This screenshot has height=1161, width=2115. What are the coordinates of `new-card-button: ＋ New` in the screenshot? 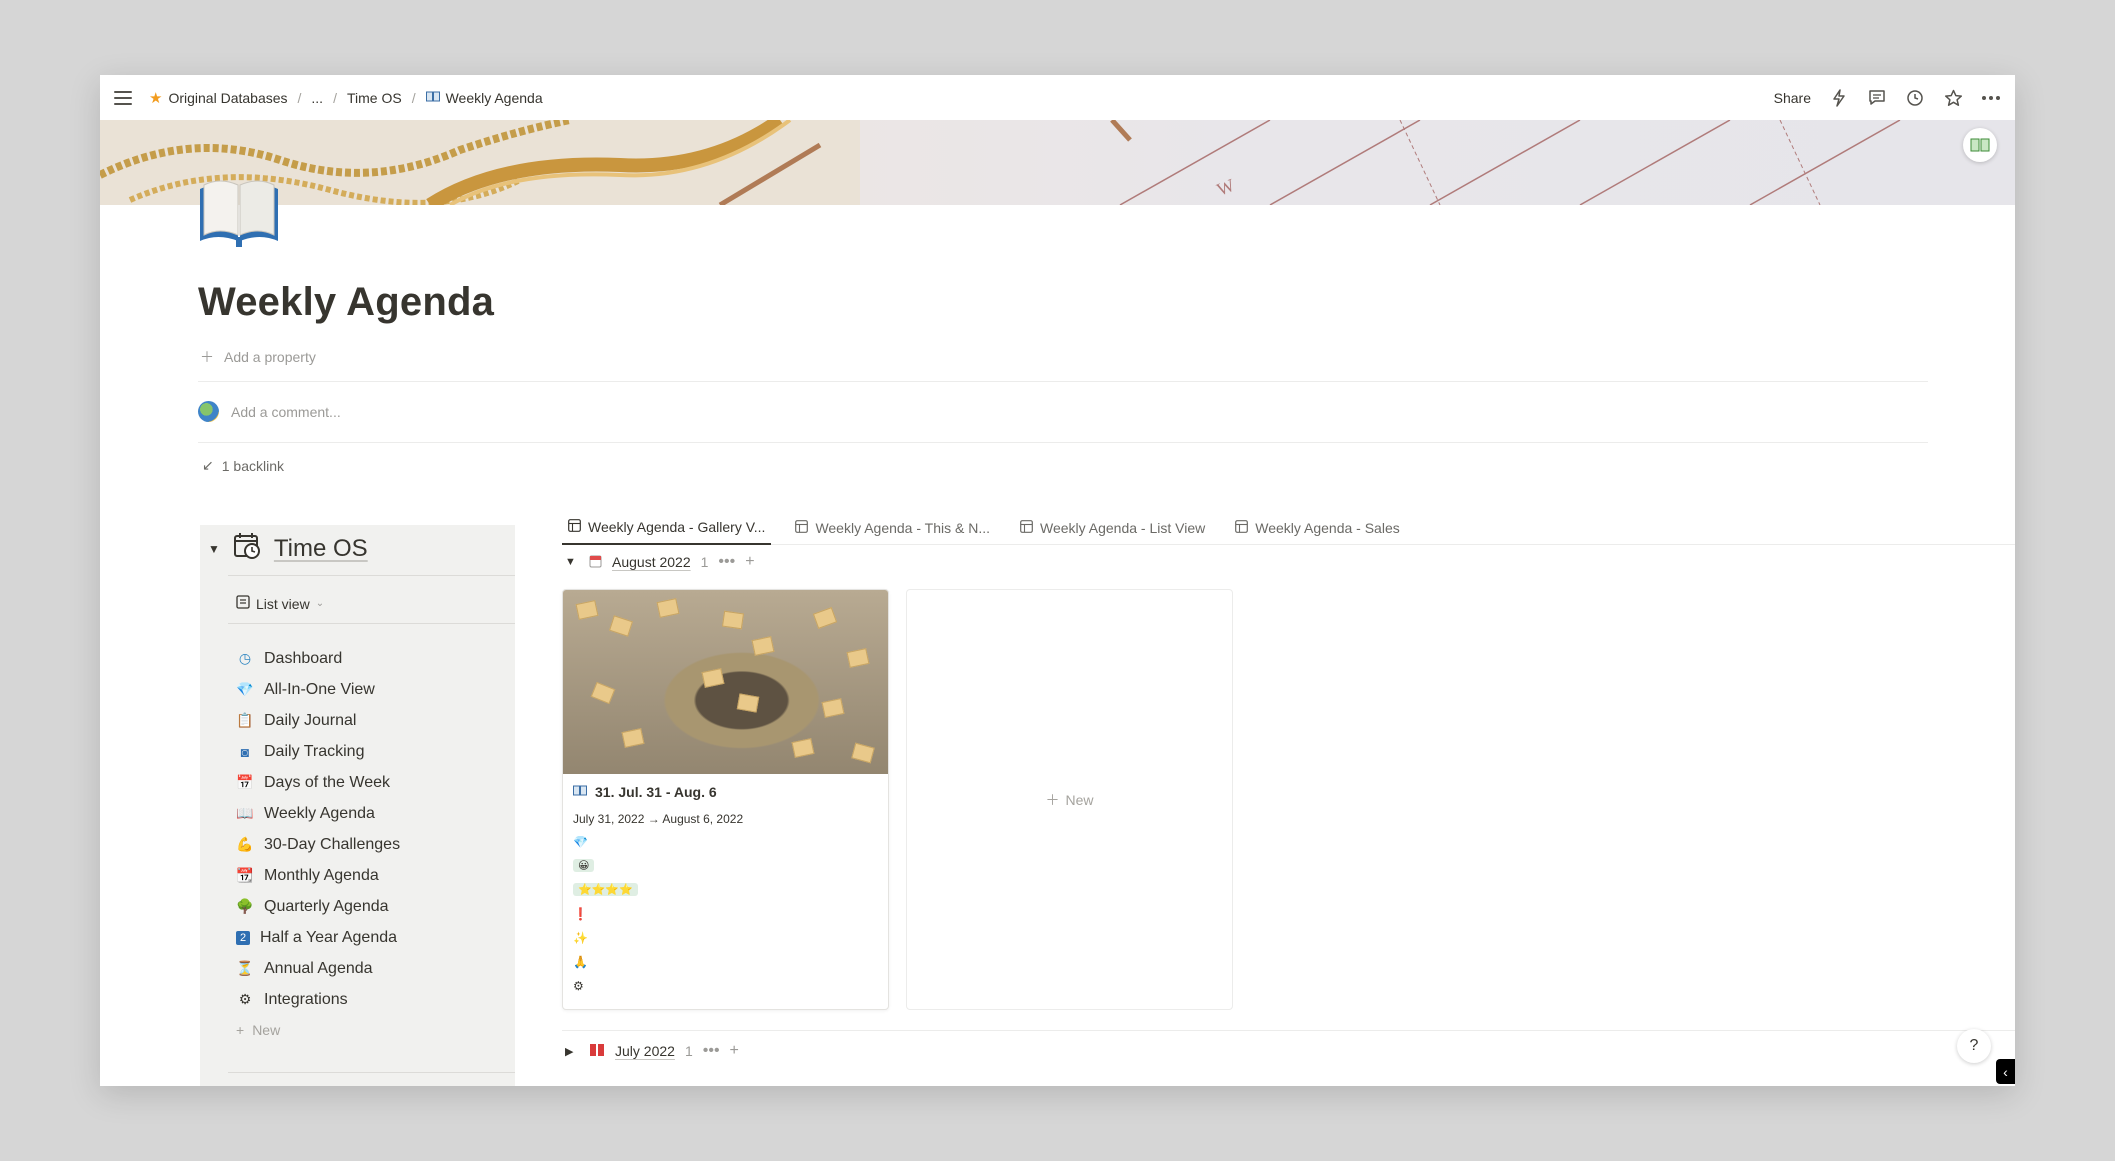 It's located at (1069, 799).